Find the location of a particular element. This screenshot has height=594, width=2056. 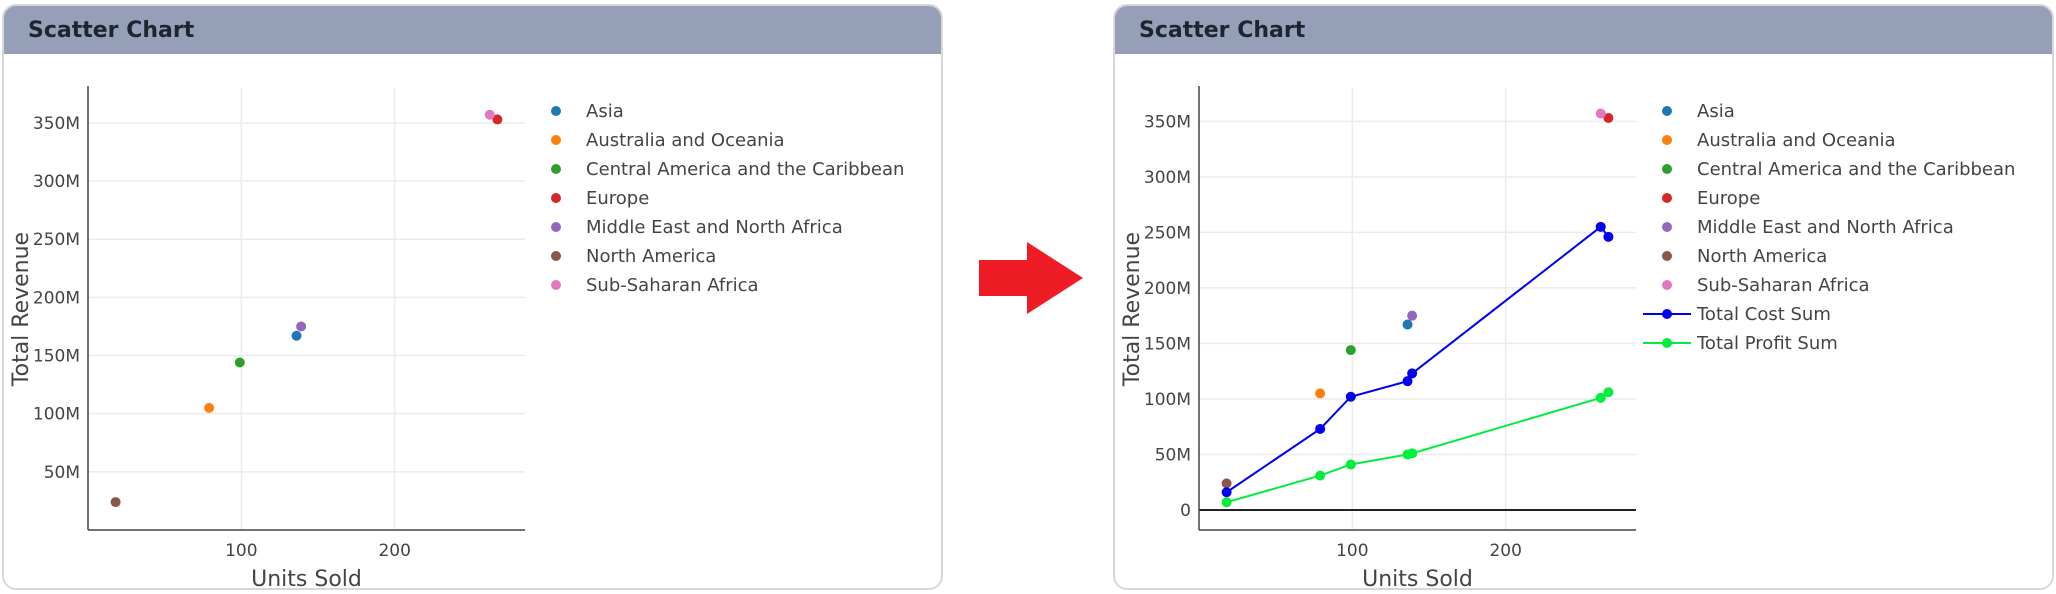

y-tick-label: 0 is located at coordinates (1185, 511).